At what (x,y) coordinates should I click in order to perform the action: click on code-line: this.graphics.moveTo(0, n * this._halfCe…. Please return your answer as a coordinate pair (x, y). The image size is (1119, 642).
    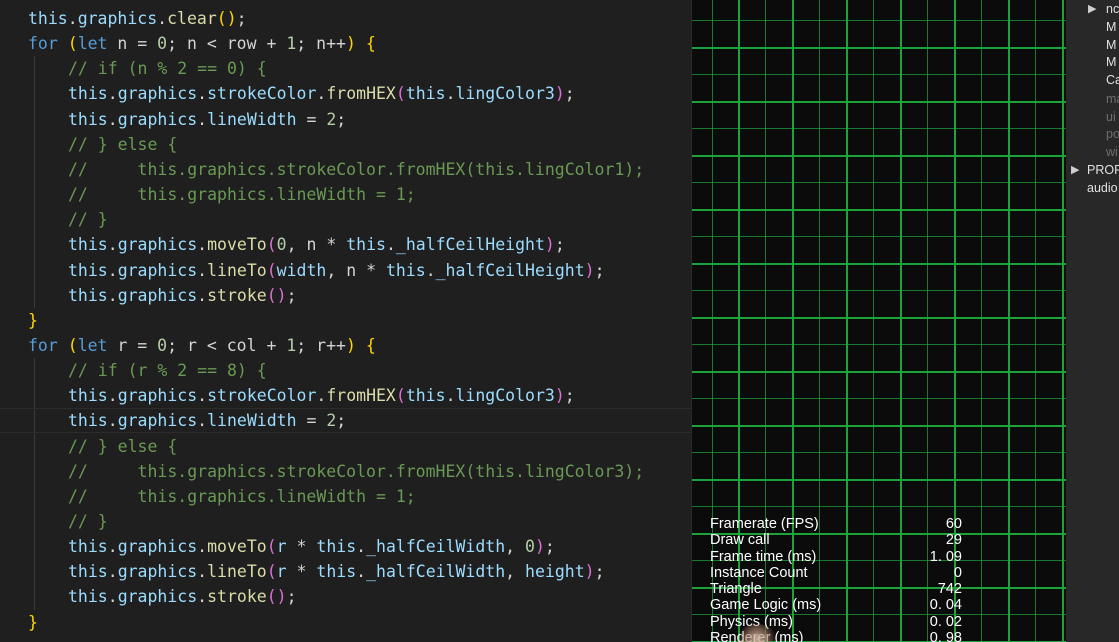
    Looking at the image, I should click on (345, 244).